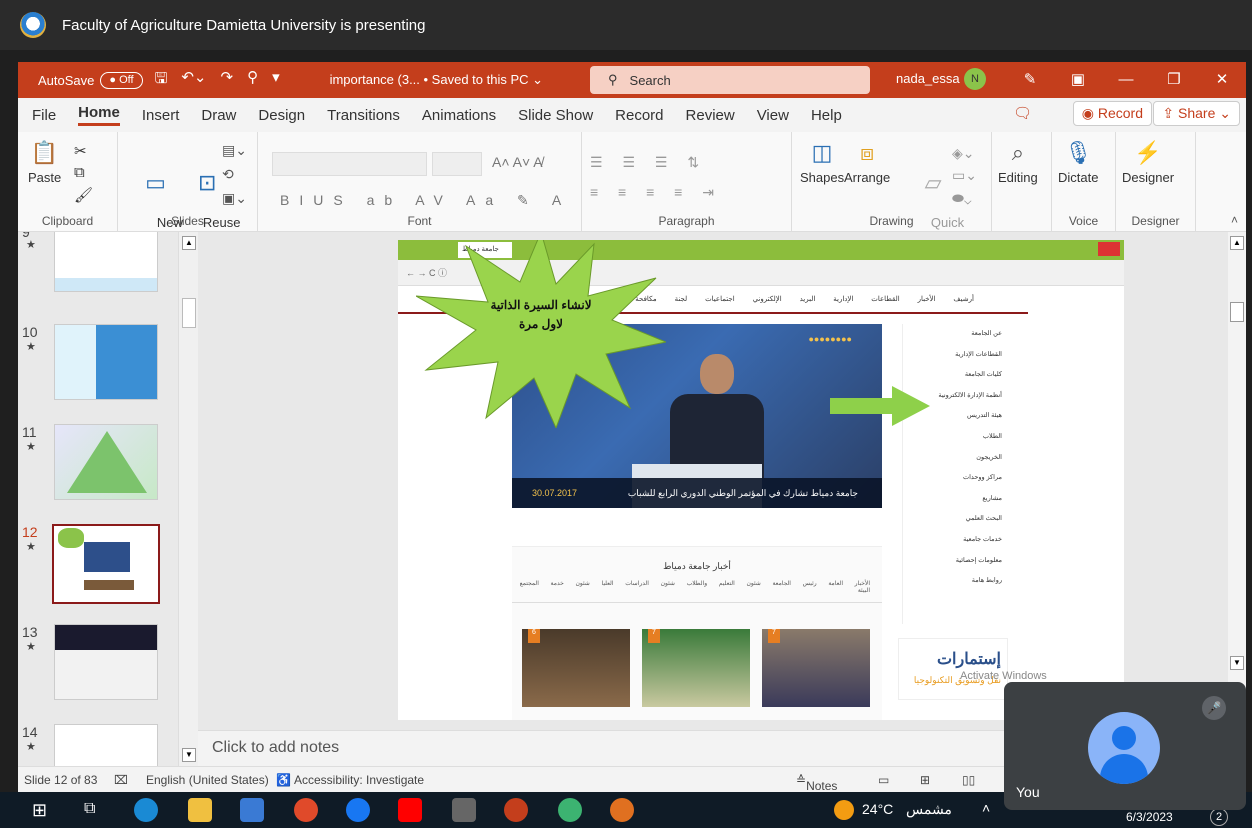 The height and width of the screenshot is (828, 1252). I want to click on tab-review: Review, so click(710, 115).